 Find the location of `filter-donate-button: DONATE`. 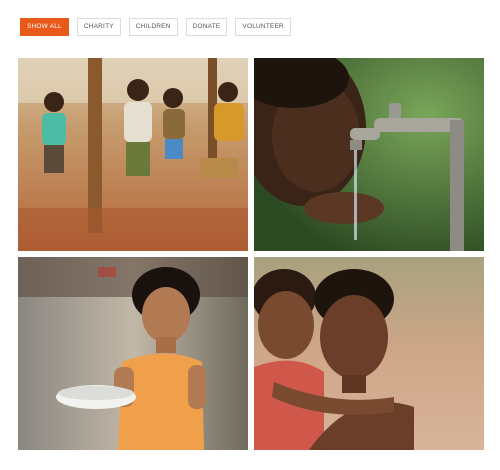

filter-donate-button: DONATE is located at coordinates (206, 27).